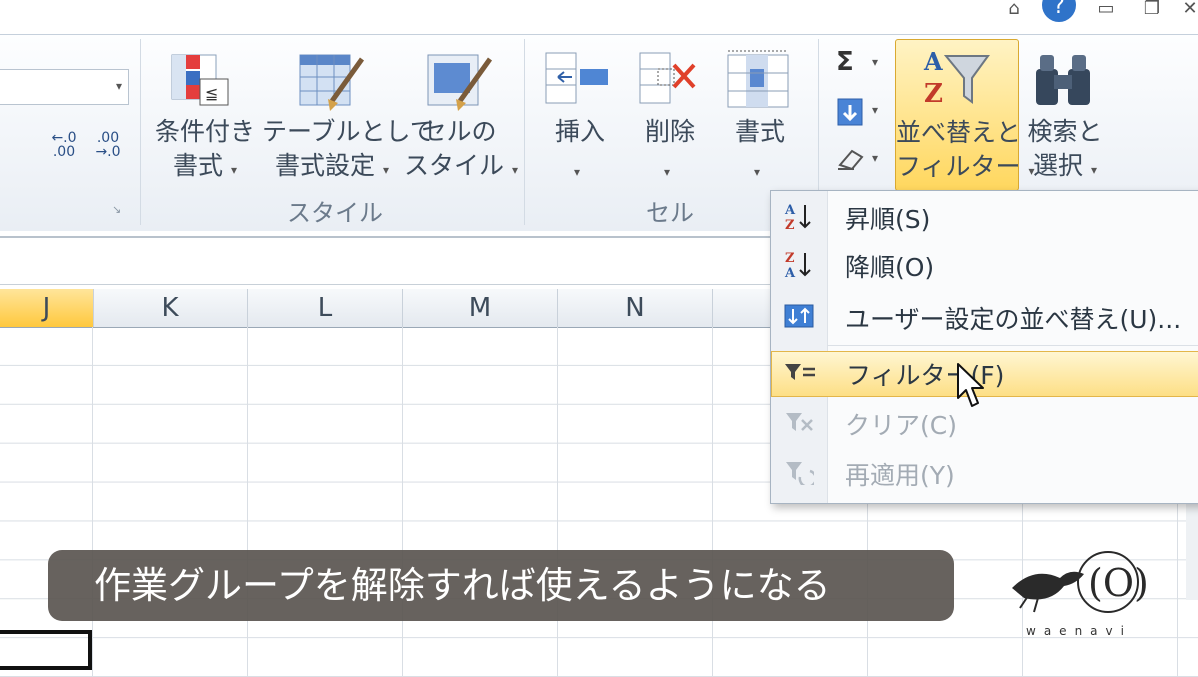 The width and height of the screenshot is (1198, 677). What do you see at coordinates (959, 132) in the screenshot?
I see `sort-filter-label: 並べ替えと` at bounding box center [959, 132].